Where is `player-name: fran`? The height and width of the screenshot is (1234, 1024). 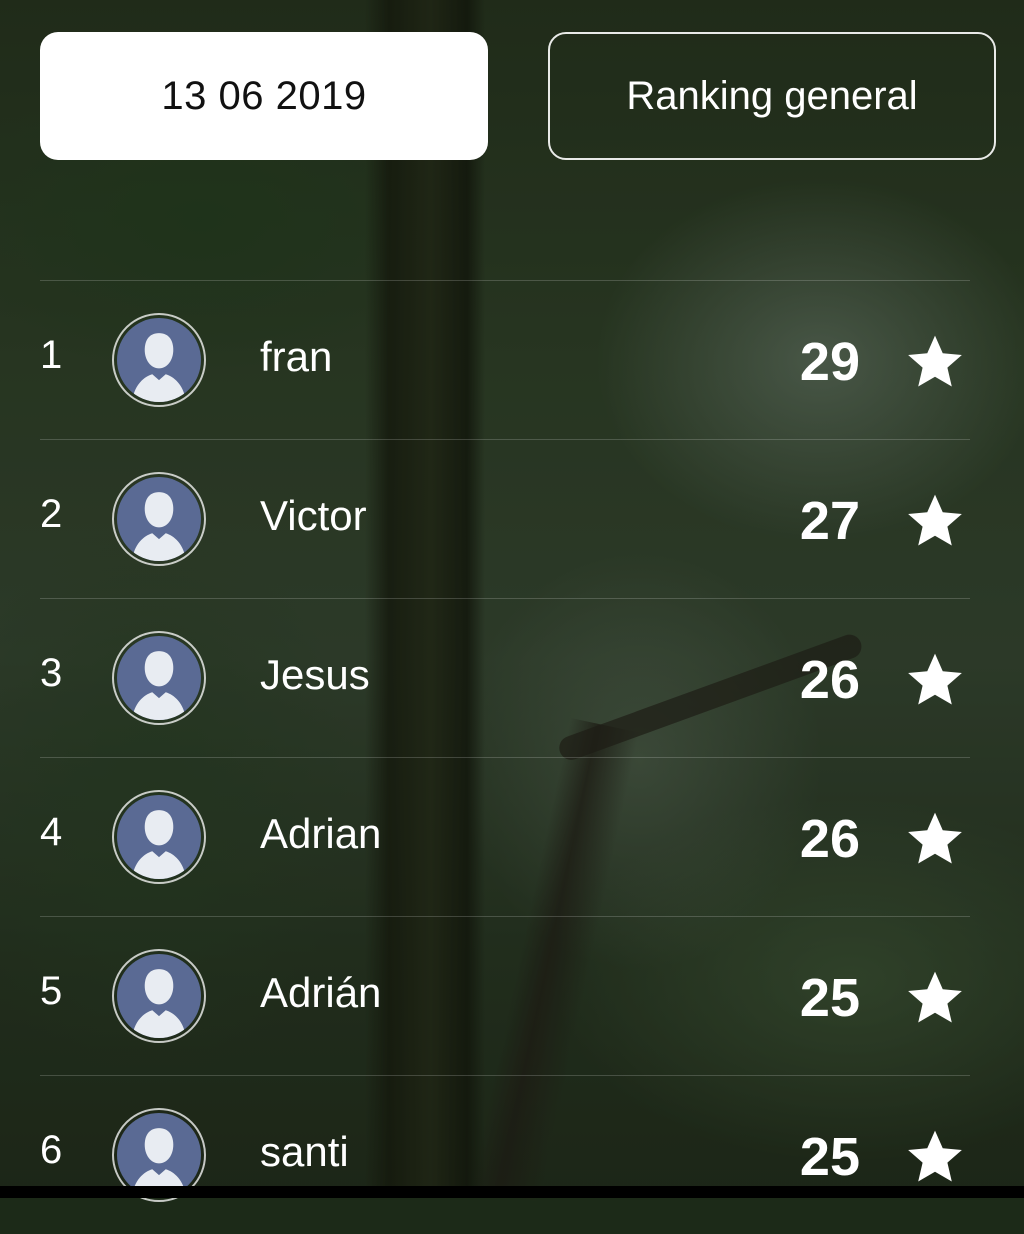 player-name: fran is located at coordinates (296, 356).